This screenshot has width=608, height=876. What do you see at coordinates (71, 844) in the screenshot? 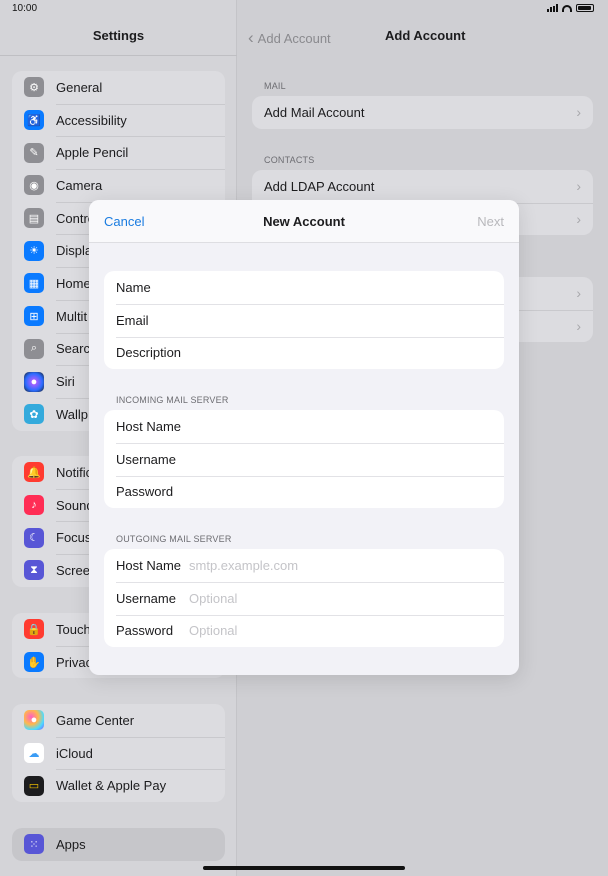
I see `sidebar-item-label: Apps` at bounding box center [71, 844].